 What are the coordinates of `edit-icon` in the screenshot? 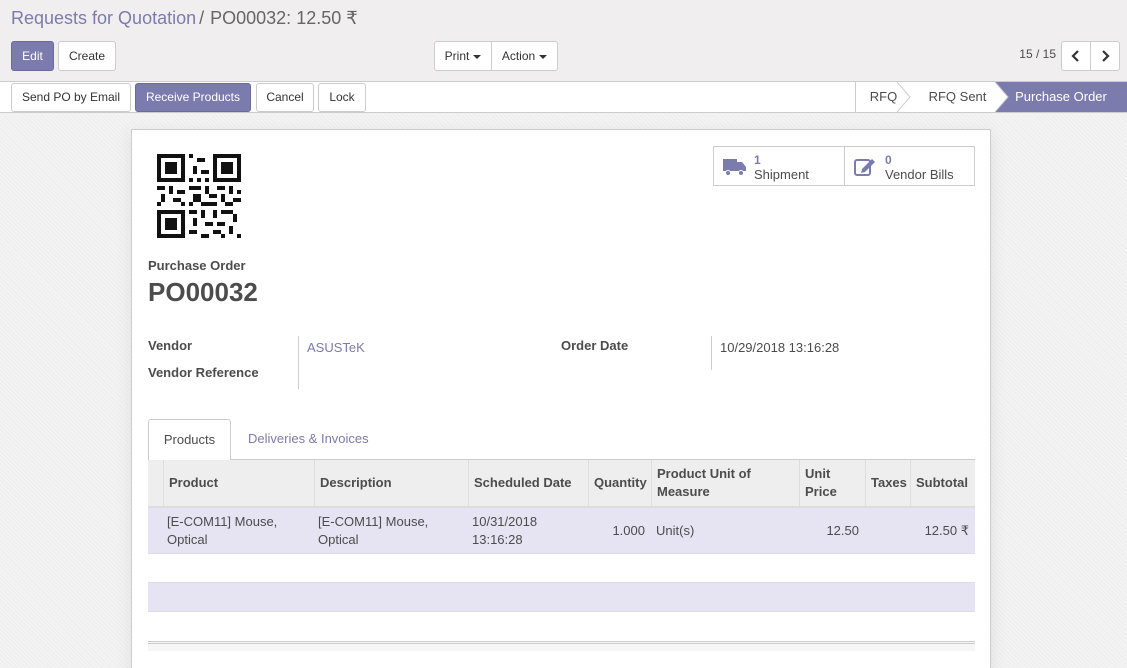 It's located at (864, 167).